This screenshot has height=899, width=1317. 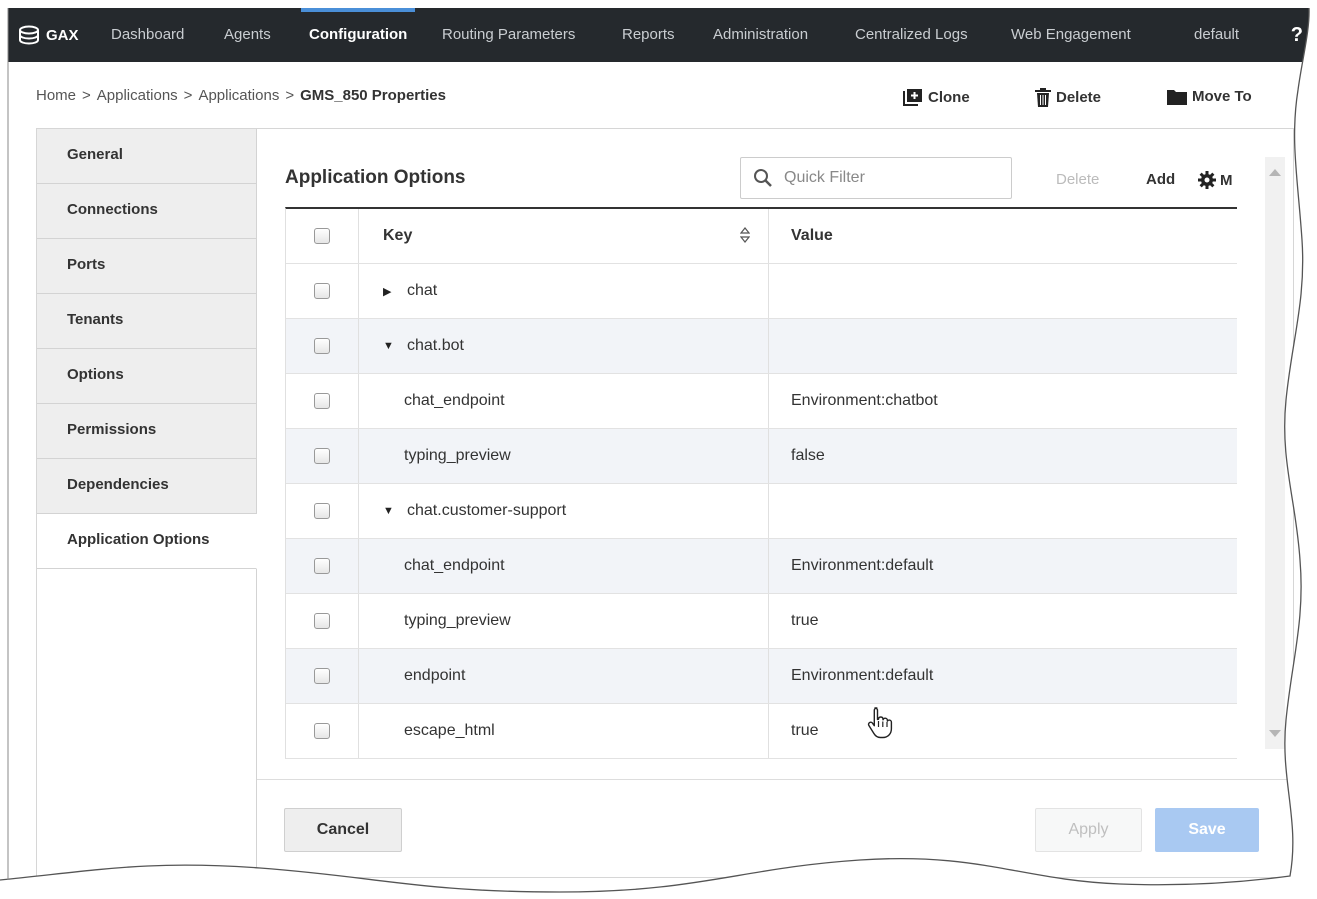 I want to click on move-to-button: Move To, so click(x=1209, y=96).